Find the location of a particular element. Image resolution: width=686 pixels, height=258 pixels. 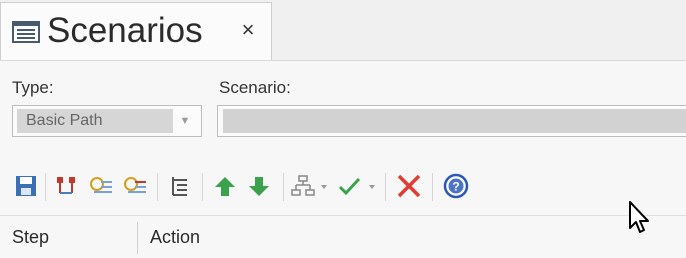

structure-icon is located at coordinates (67, 186).